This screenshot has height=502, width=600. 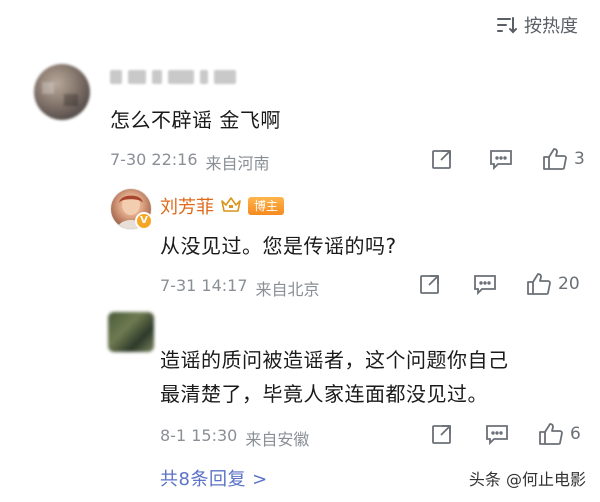 I want to click on watermark: 头条 @何止电影, so click(x=527, y=478).